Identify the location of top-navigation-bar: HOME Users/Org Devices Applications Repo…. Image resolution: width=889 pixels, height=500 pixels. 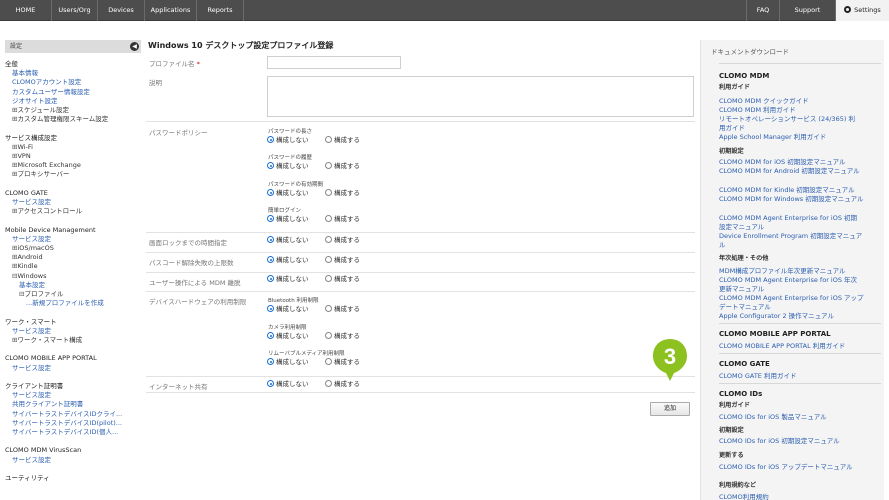
(444, 10).